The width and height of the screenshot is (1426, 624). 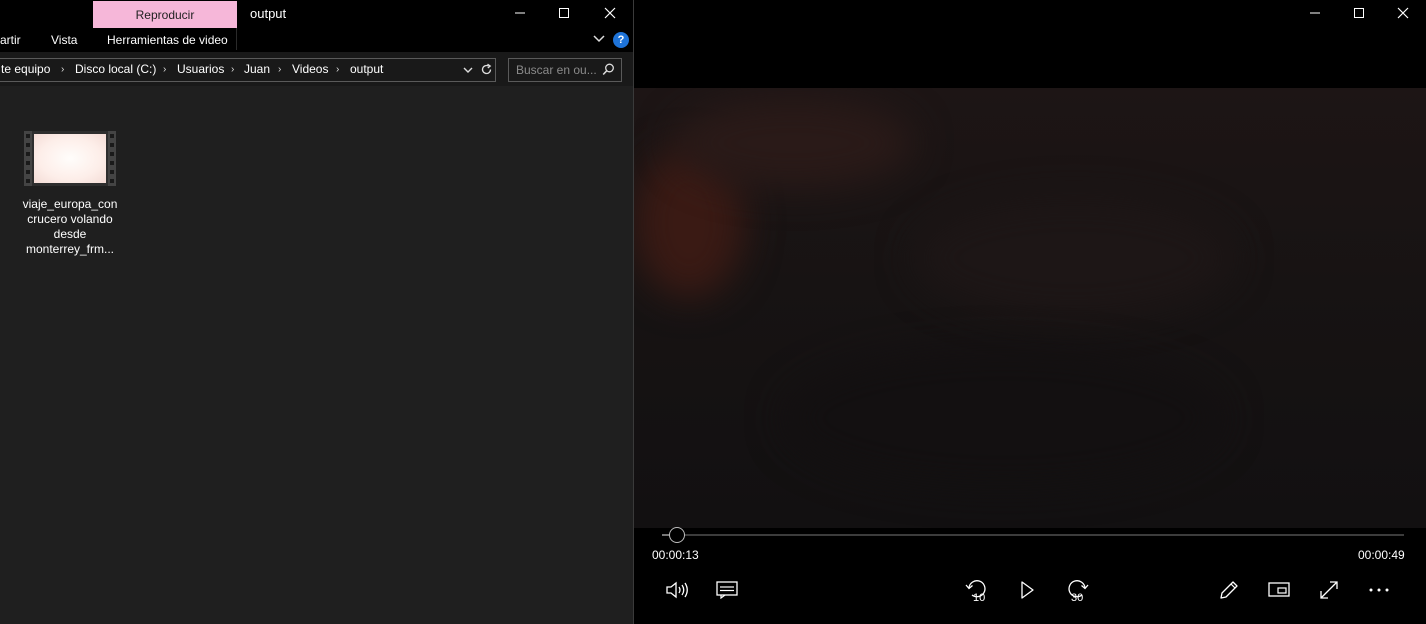 What do you see at coordinates (1077, 597) in the screenshot?
I see `skip-forward-label: 30` at bounding box center [1077, 597].